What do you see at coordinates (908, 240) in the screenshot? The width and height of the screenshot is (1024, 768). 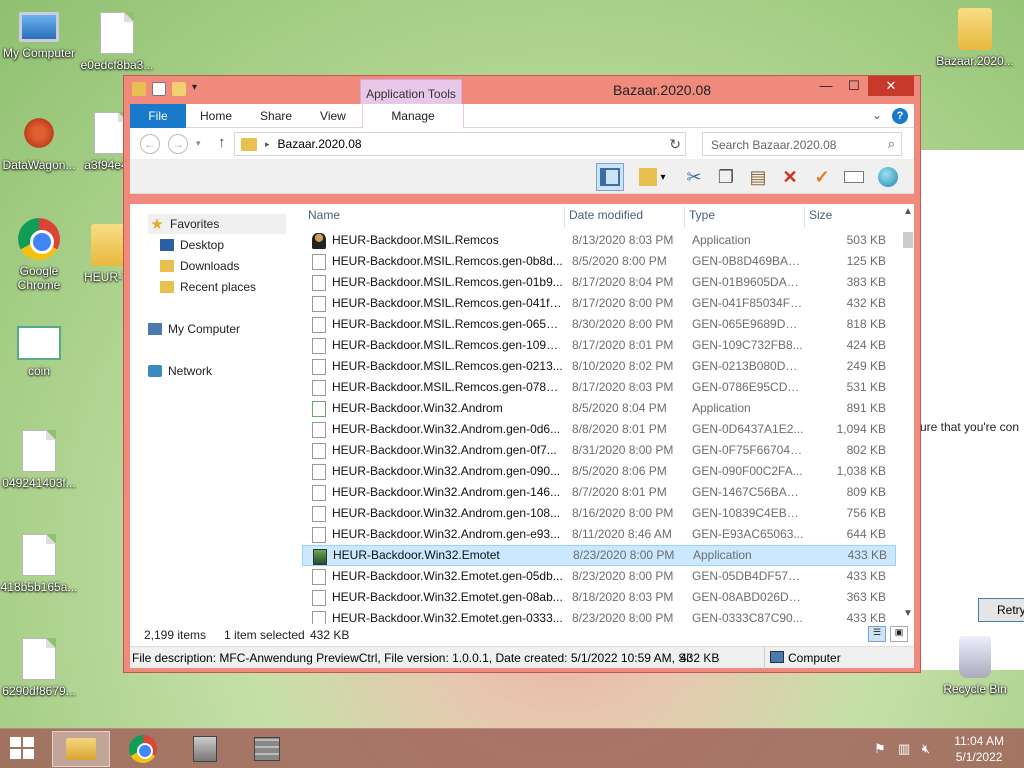 I see `scroll-thumb` at bounding box center [908, 240].